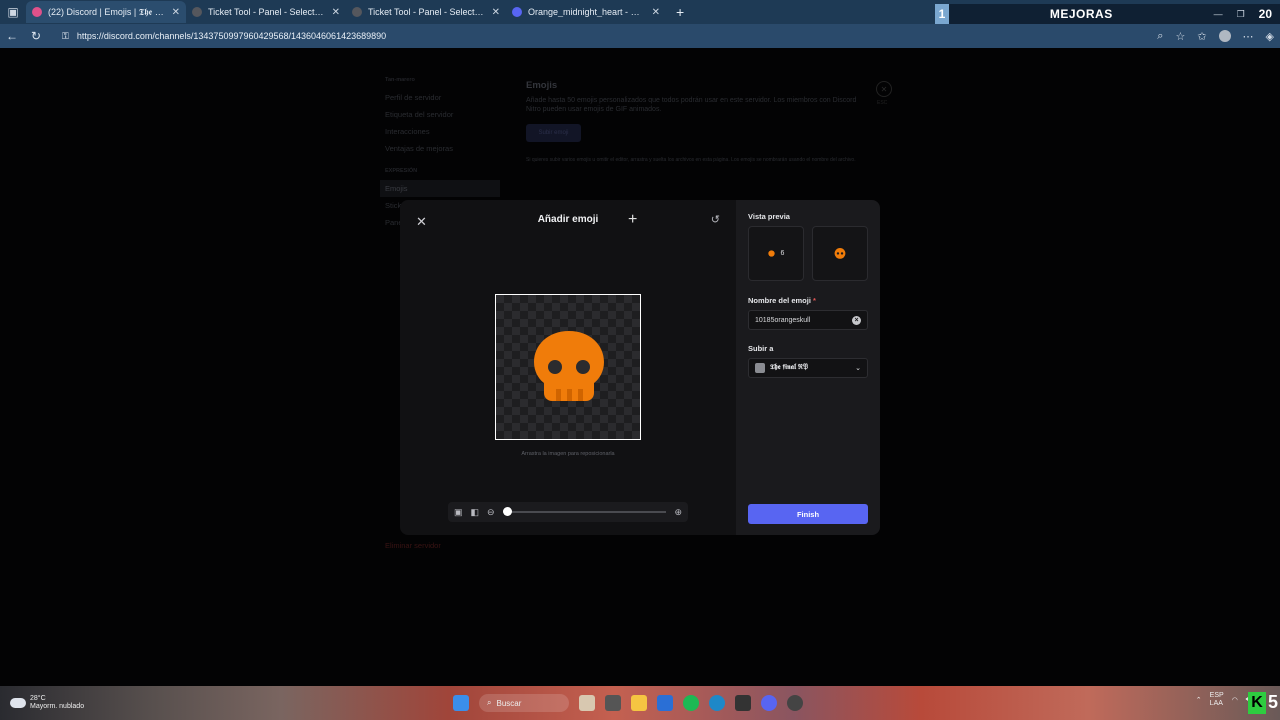 The height and width of the screenshot is (720, 1280). What do you see at coordinates (491, 512) in the screenshot?
I see `zoom-out-icon: ⊖` at bounding box center [491, 512].